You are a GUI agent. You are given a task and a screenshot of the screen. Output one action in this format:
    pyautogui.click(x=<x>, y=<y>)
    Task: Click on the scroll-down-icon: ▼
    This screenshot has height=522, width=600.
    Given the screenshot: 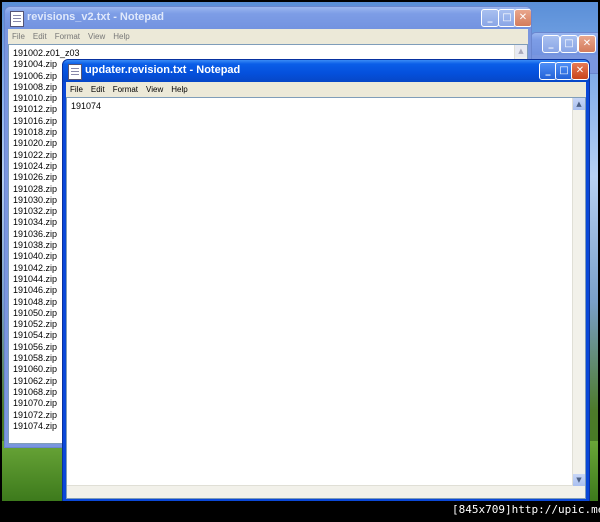 What is the action you would take?
    pyautogui.click(x=579, y=480)
    